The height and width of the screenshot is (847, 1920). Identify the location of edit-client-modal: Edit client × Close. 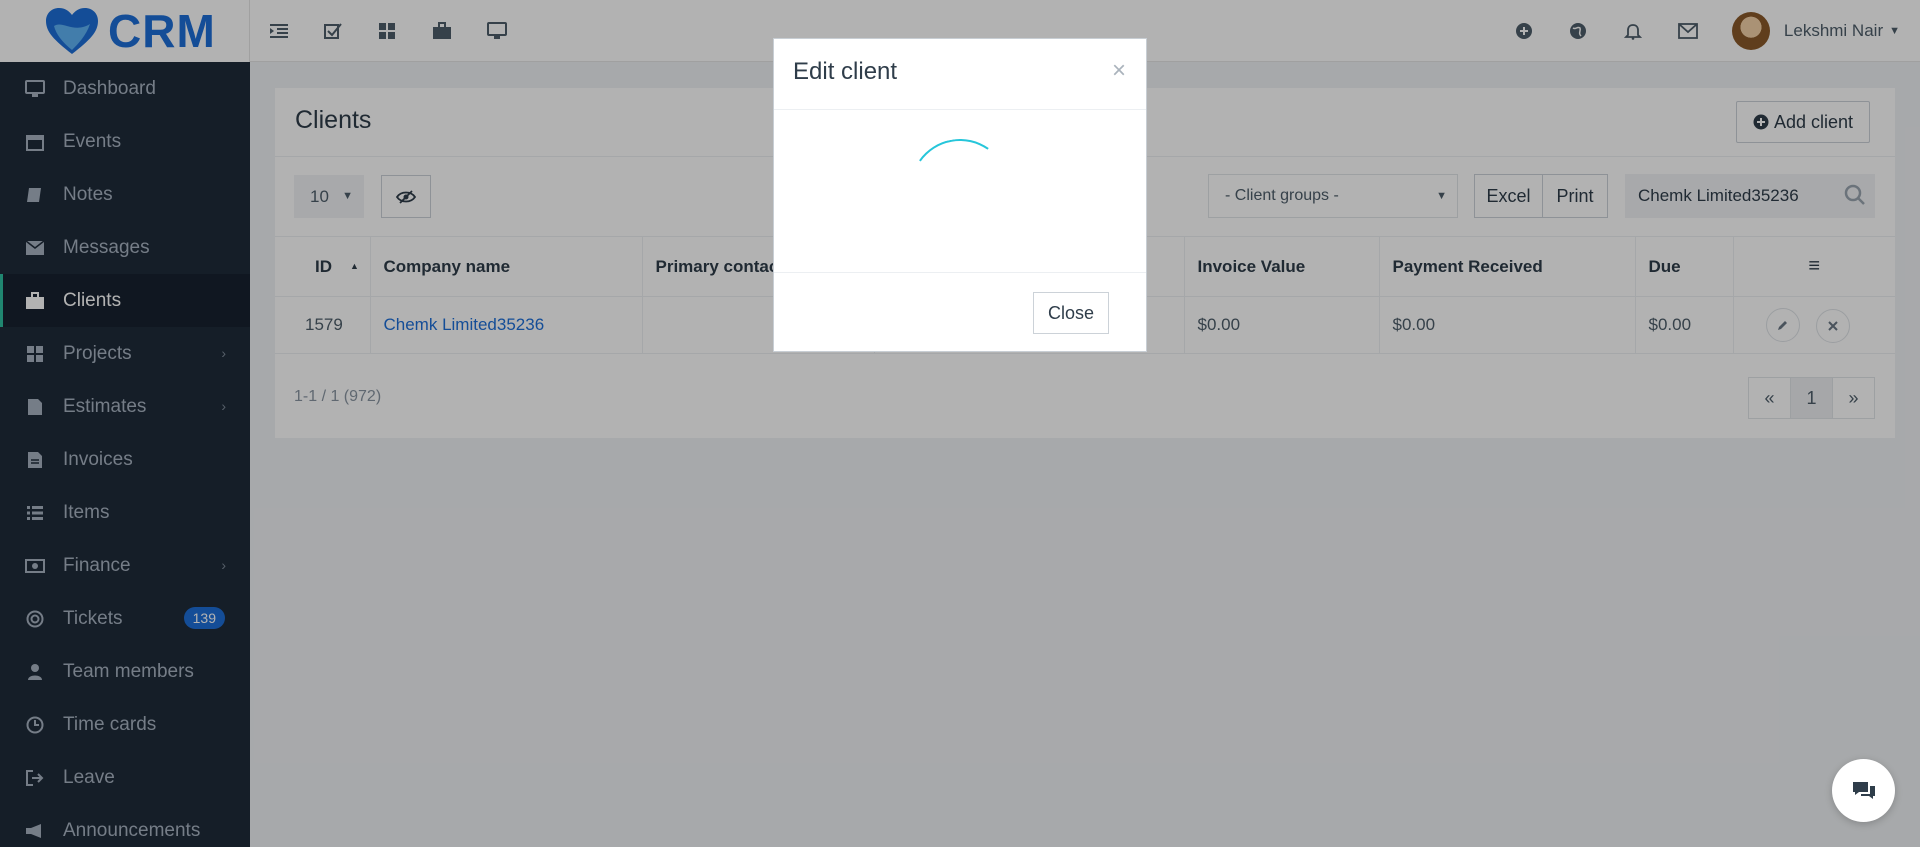
(960, 195).